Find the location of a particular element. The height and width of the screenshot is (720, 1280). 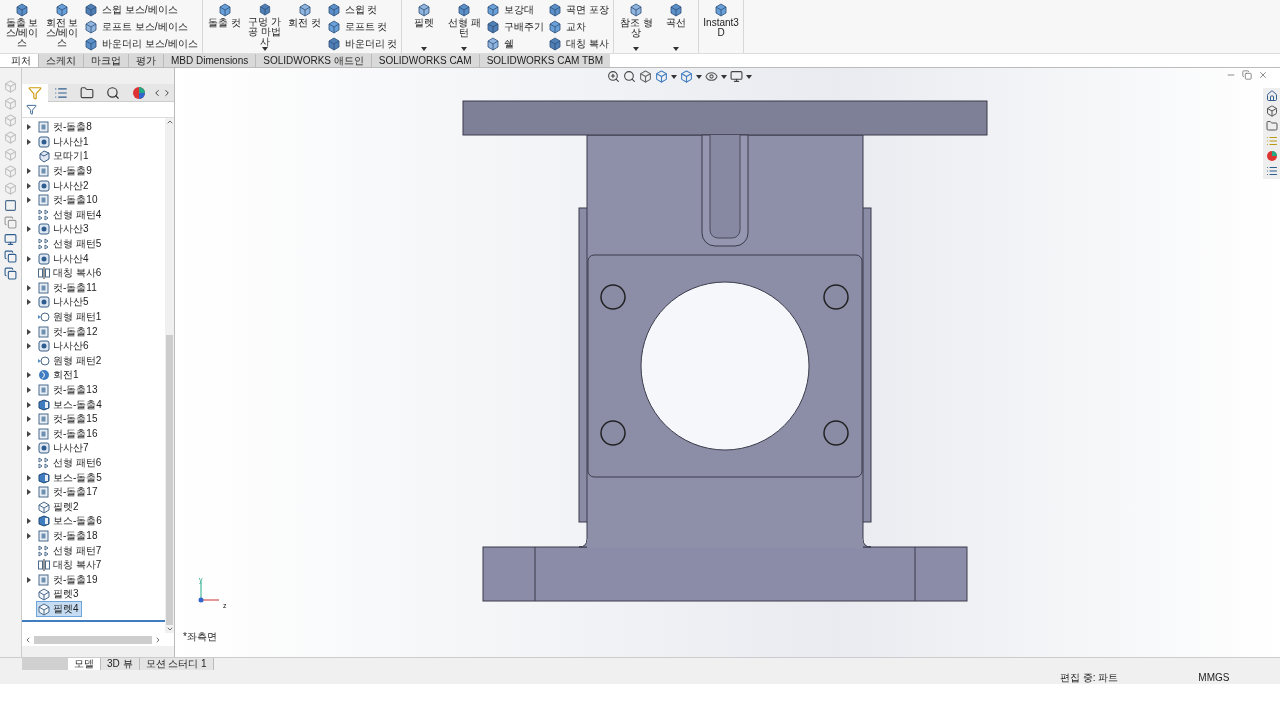

feature-tree-item: 나사산1 is located at coordinates (64, 141).